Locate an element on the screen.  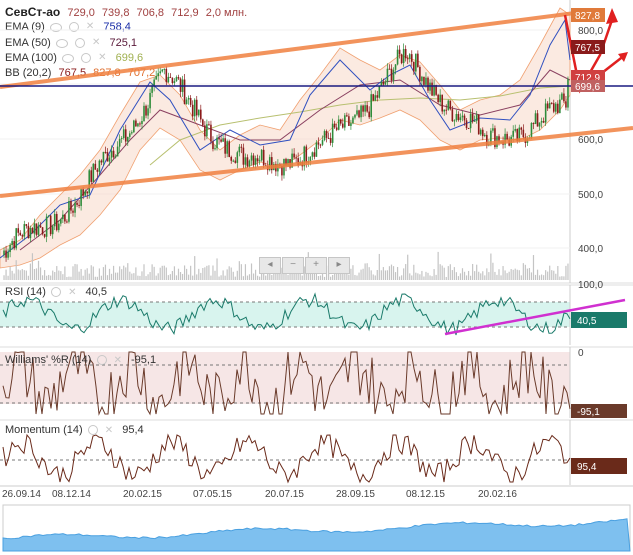
zoom-out-button: − is located at coordinates (293, 265).